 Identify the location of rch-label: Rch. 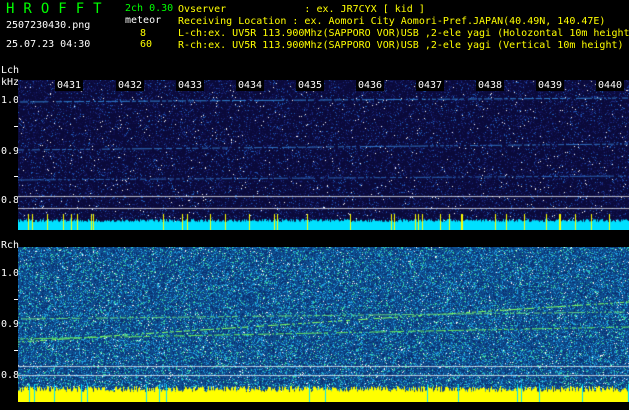
(10, 245).